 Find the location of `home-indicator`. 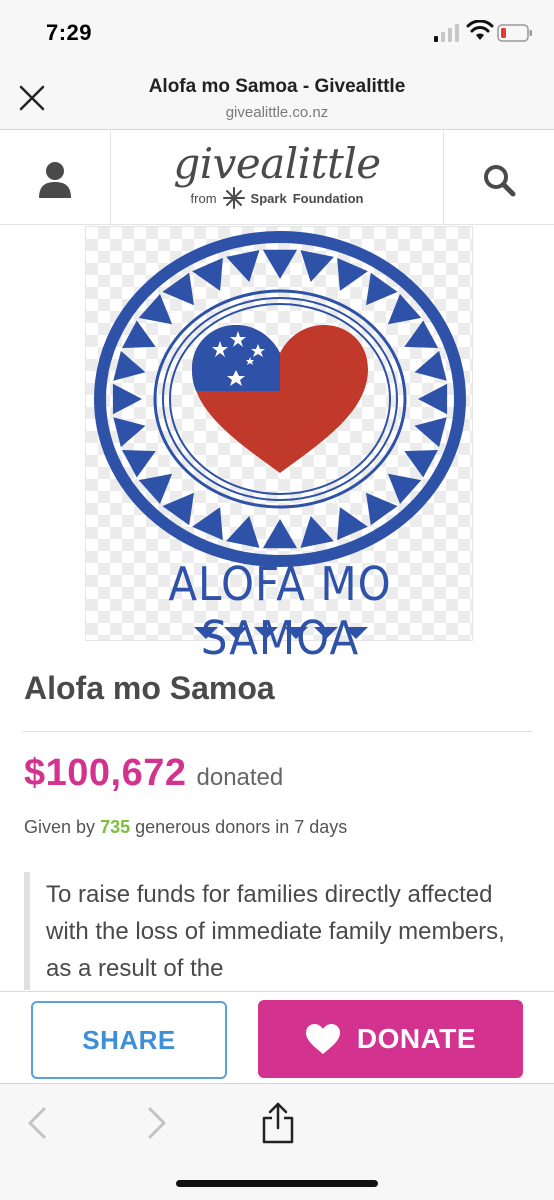

home-indicator is located at coordinates (277, 1183).